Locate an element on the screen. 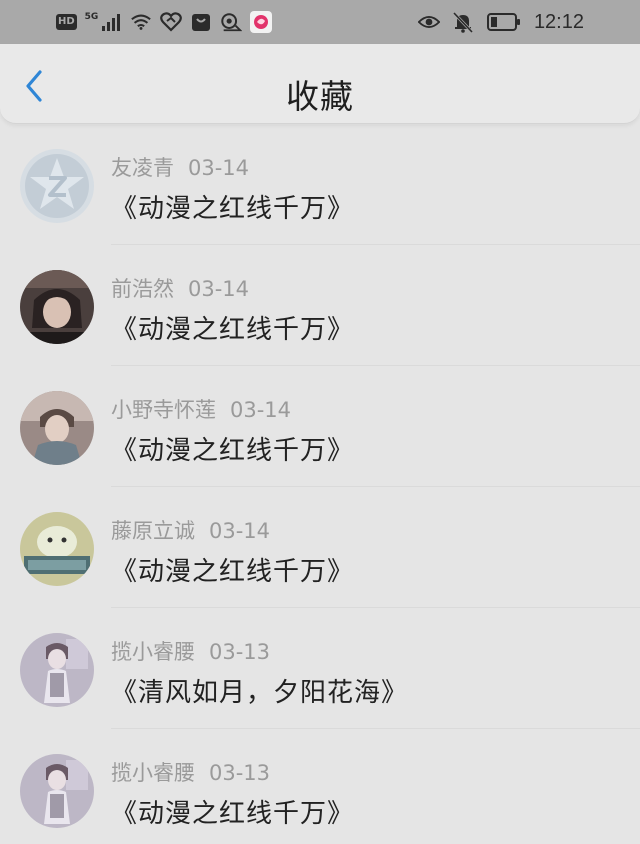 The width and height of the screenshot is (640, 844). user-name: 前浩然 is located at coordinates (142, 289).